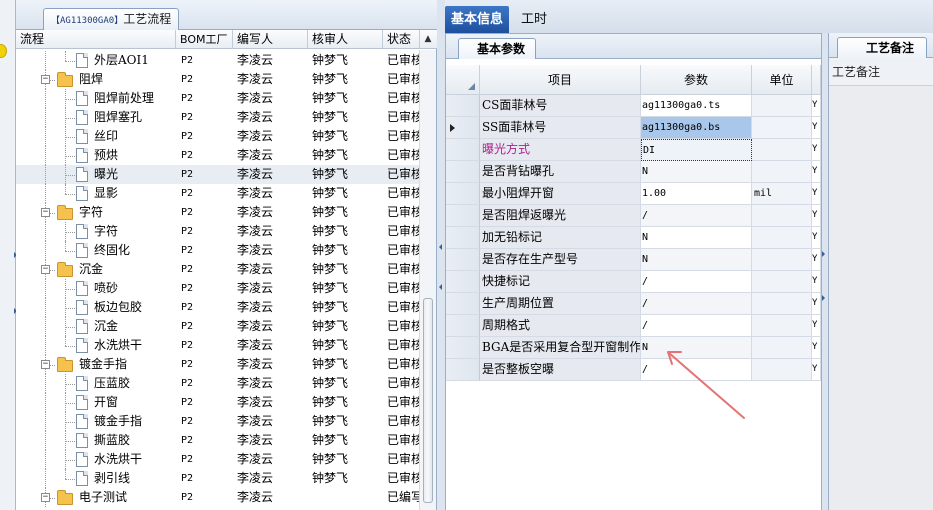 The image size is (933, 510). What do you see at coordinates (401, 39) in the screenshot?
I see `column-header-status: 状态` at bounding box center [401, 39].